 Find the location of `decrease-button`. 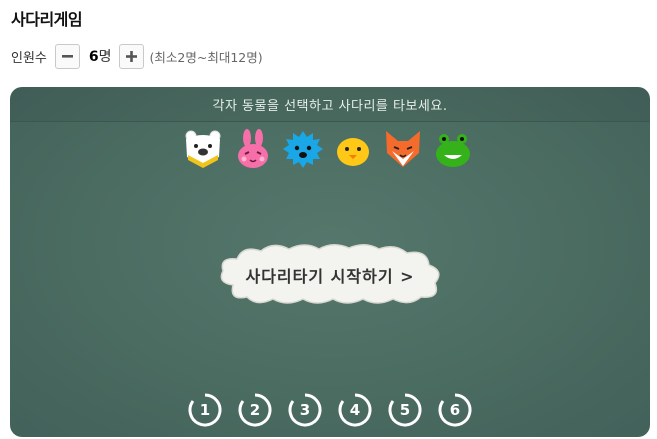

decrease-button is located at coordinates (67, 56).